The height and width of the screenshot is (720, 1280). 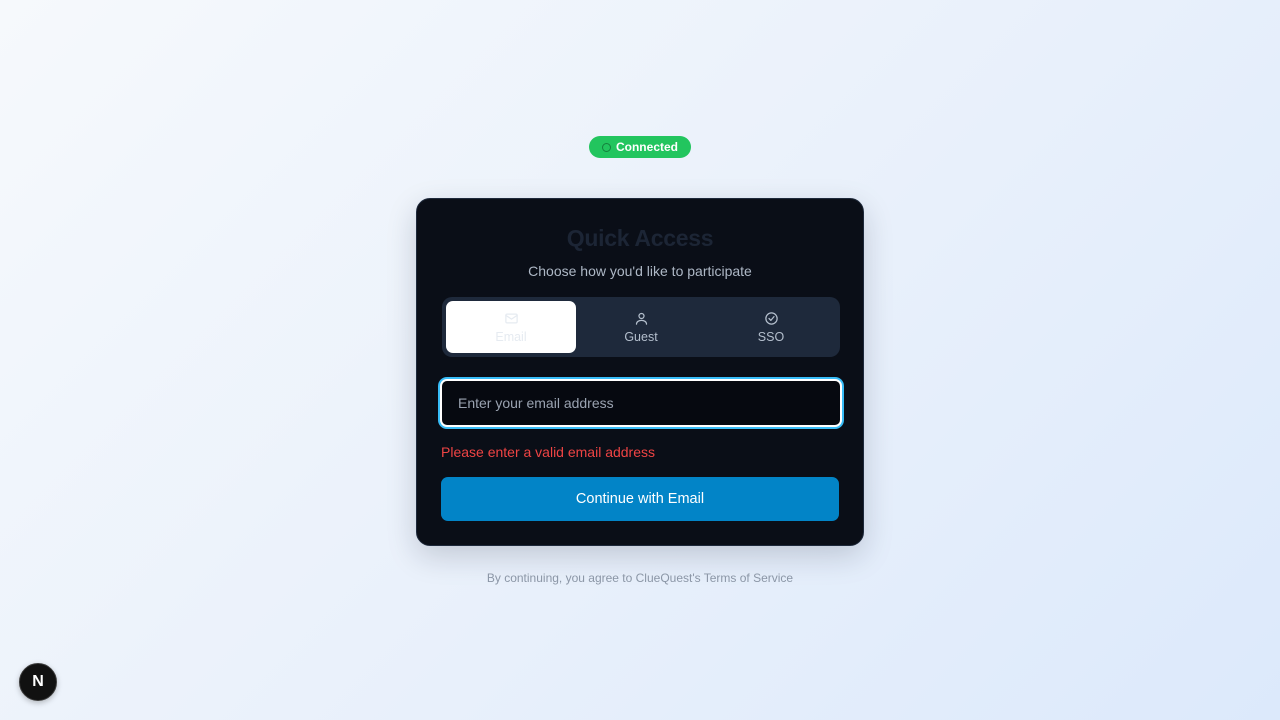 What do you see at coordinates (771, 318) in the screenshot?
I see `check-circle-icon` at bounding box center [771, 318].